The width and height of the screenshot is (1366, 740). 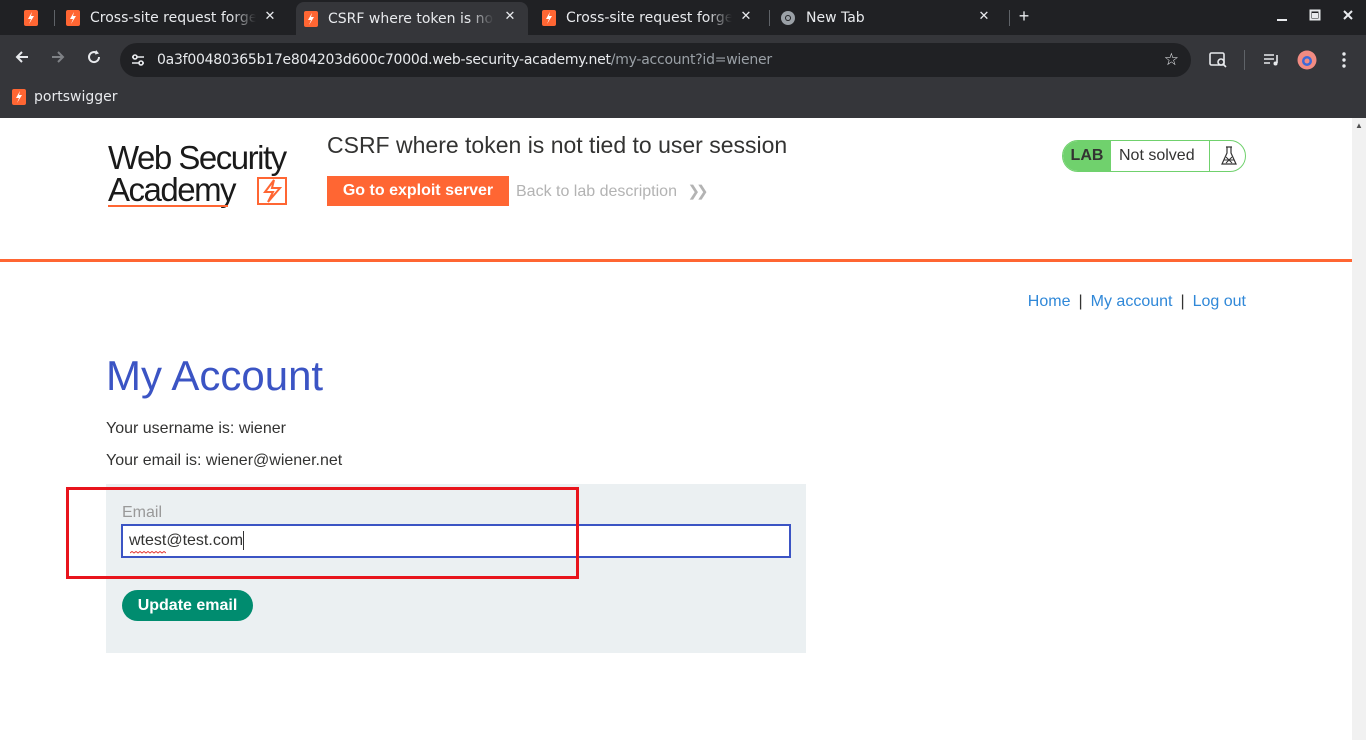 I want to click on profile-avatar-icon, so click(x=1307, y=60).